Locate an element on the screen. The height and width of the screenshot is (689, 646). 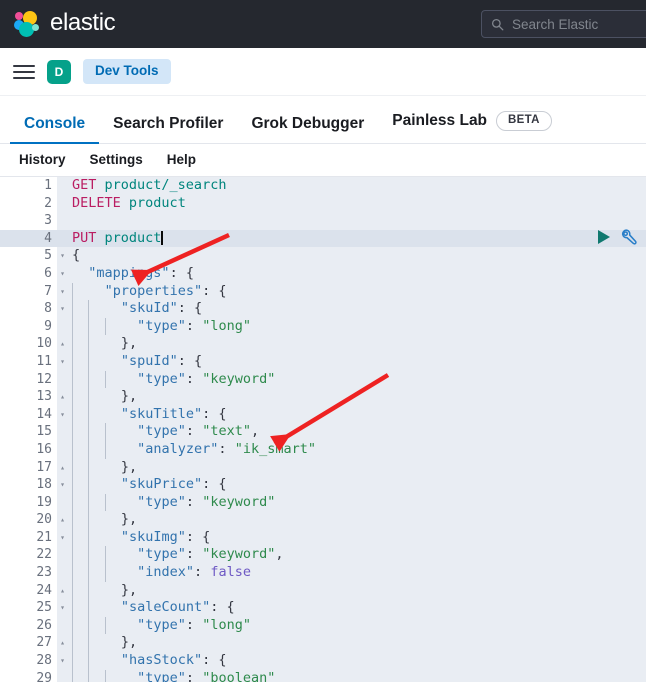
code-line: 19 "type": "keyword" is located at coordinates (323, 502).